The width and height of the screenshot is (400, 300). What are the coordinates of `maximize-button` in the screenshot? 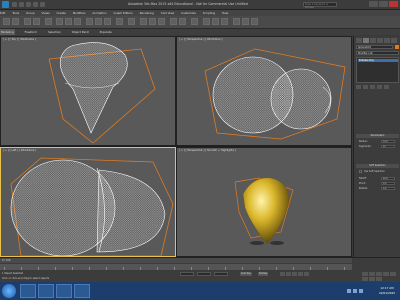 It's located at (383, 4).